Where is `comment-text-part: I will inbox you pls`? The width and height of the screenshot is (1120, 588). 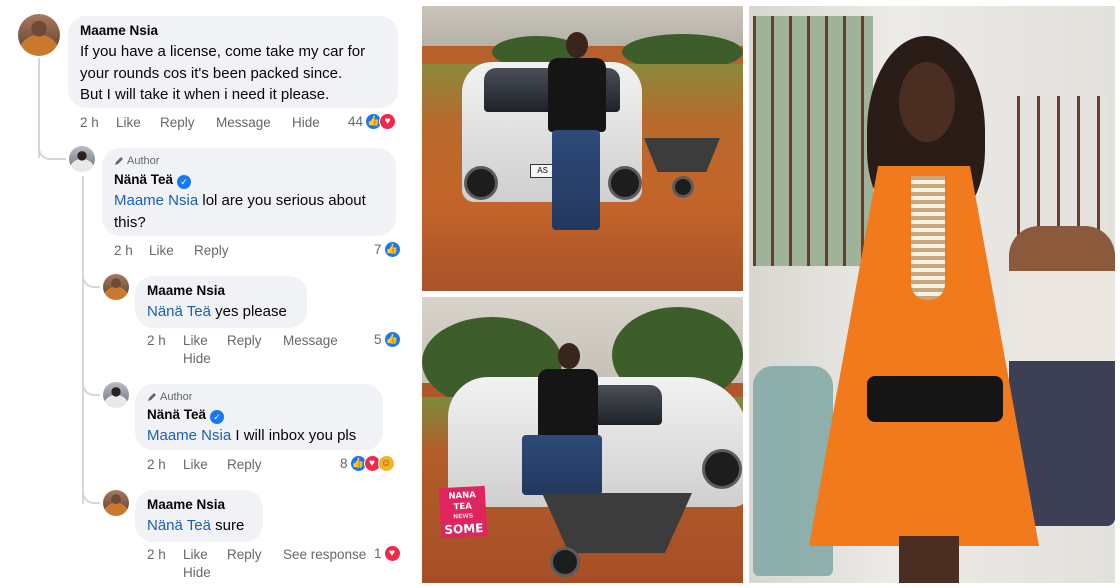 comment-text-part: I will inbox you pls is located at coordinates (294, 435).